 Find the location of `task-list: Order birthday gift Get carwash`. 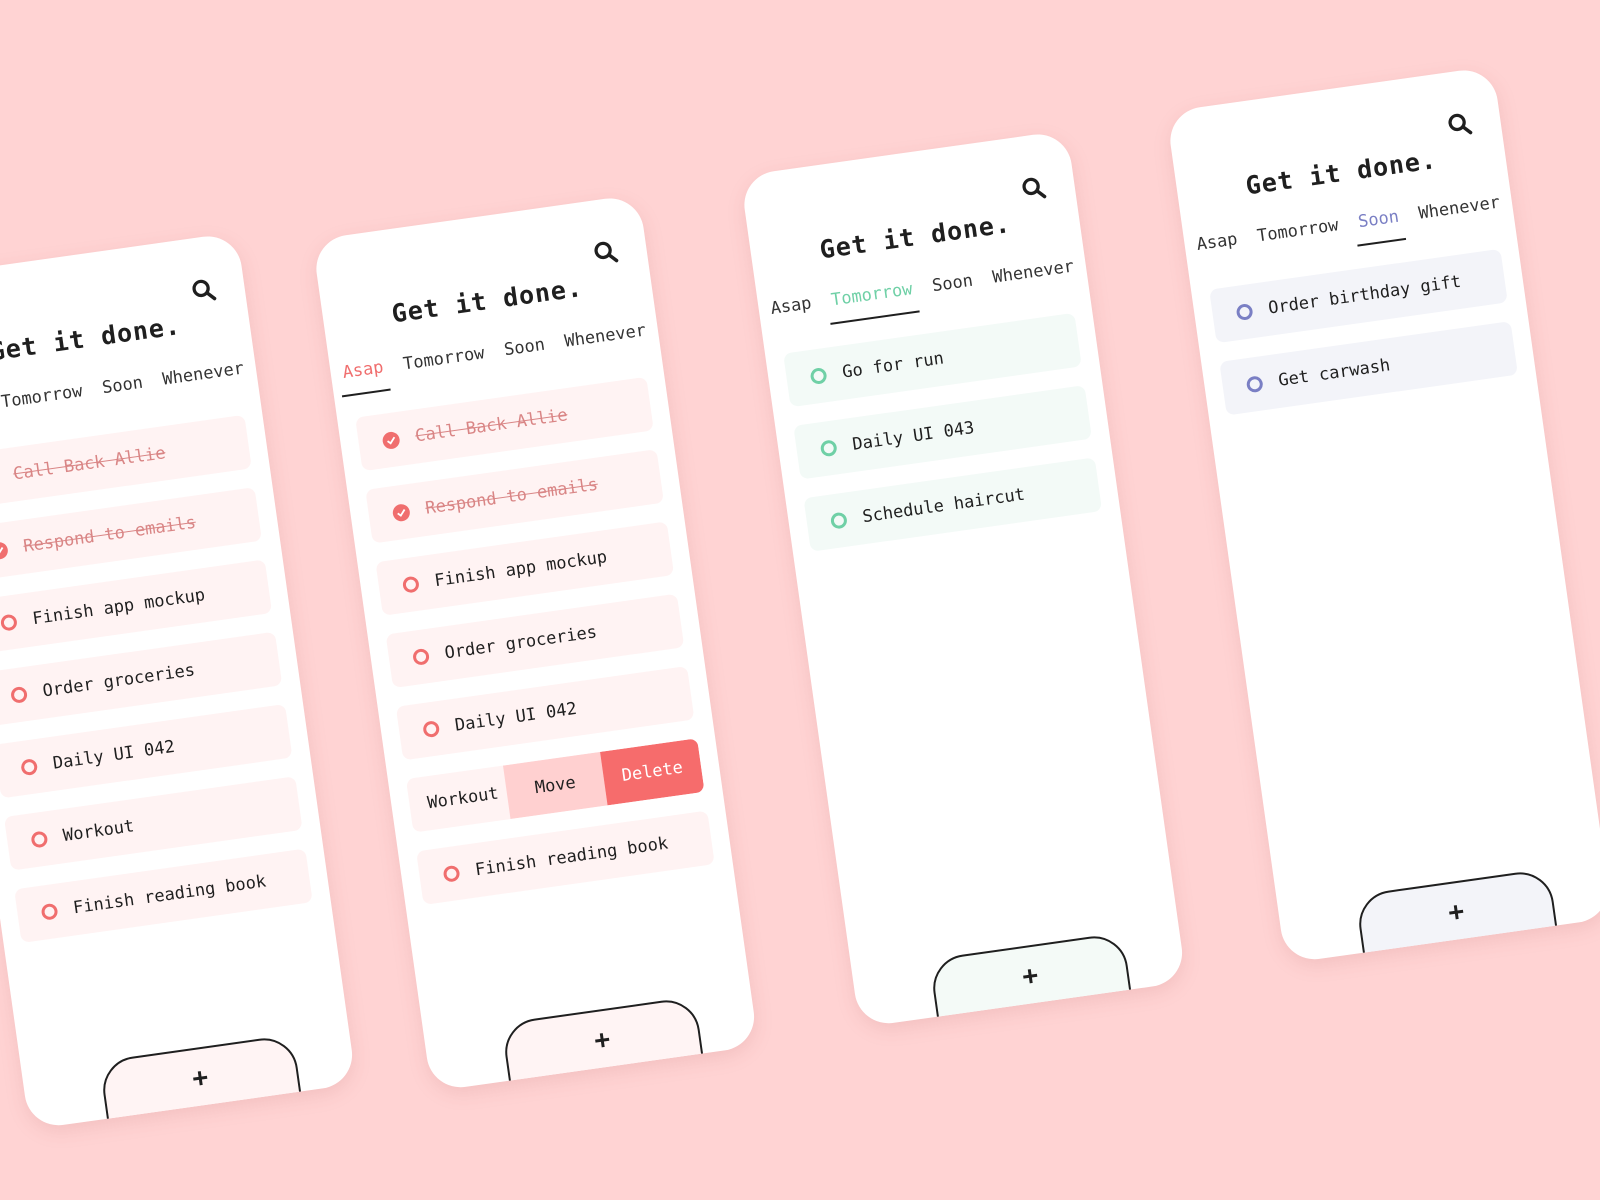

task-list: Order birthday gift Get carwash is located at coordinates (1364, 341).